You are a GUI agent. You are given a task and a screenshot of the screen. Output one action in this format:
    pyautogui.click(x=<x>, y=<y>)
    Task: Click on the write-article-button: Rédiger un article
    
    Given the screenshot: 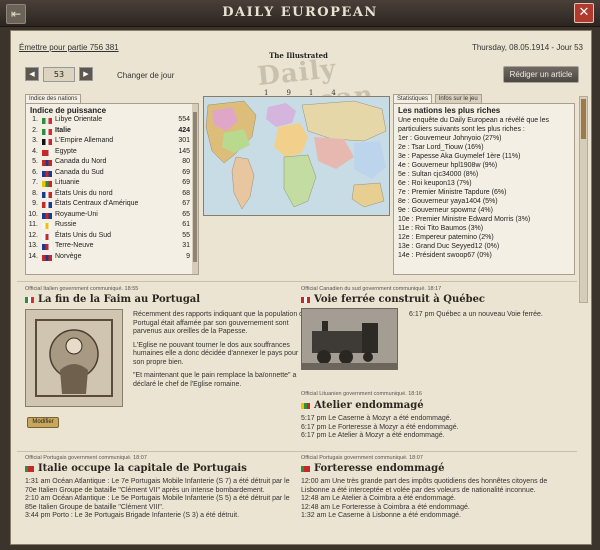 What is the action you would take?
    pyautogui.click(x=541, y=74)
    